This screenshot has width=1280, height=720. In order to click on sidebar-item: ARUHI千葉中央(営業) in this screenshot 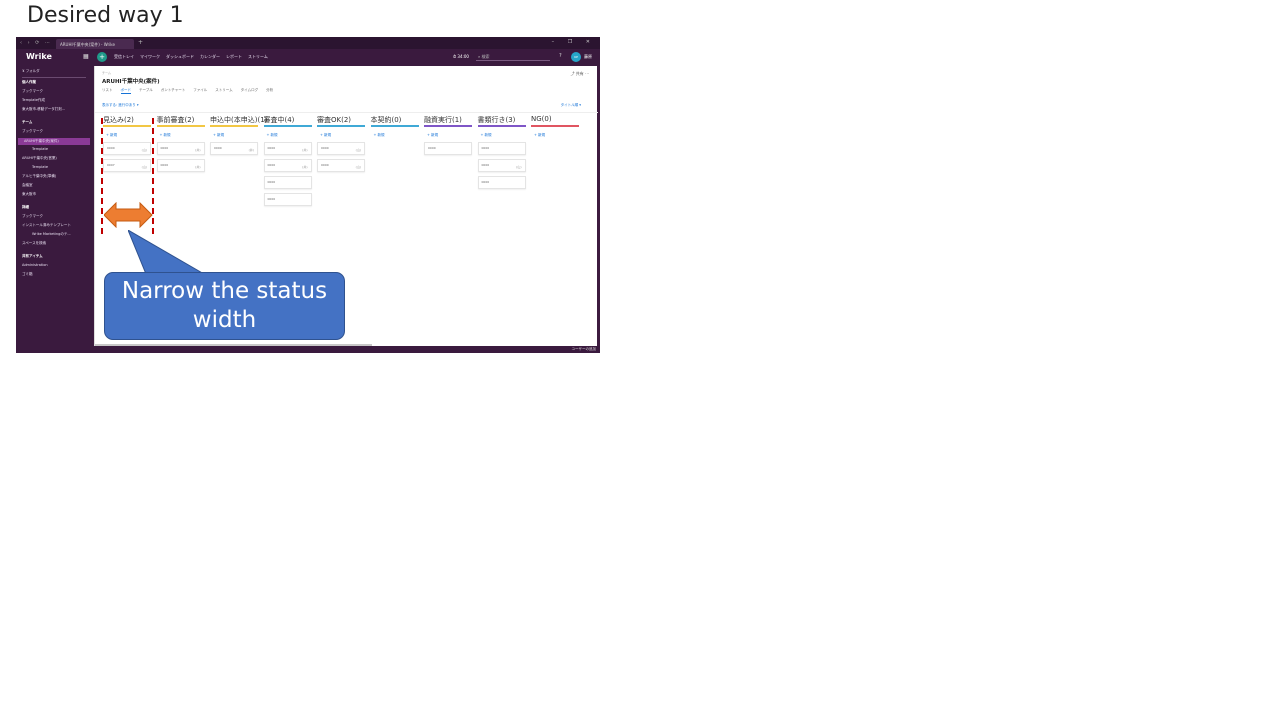, I will do `click(39, 158)`.